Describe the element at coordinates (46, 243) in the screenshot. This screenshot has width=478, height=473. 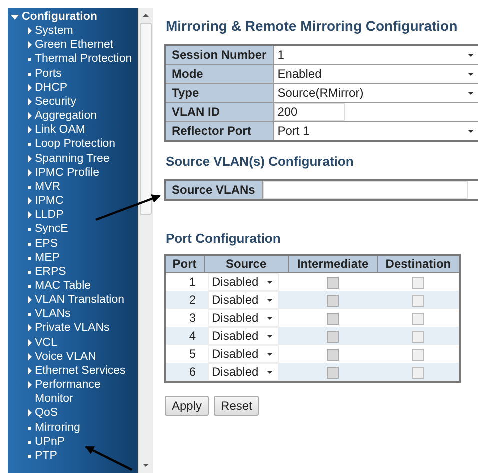
I see `sidebar-item: EPS` at that location.